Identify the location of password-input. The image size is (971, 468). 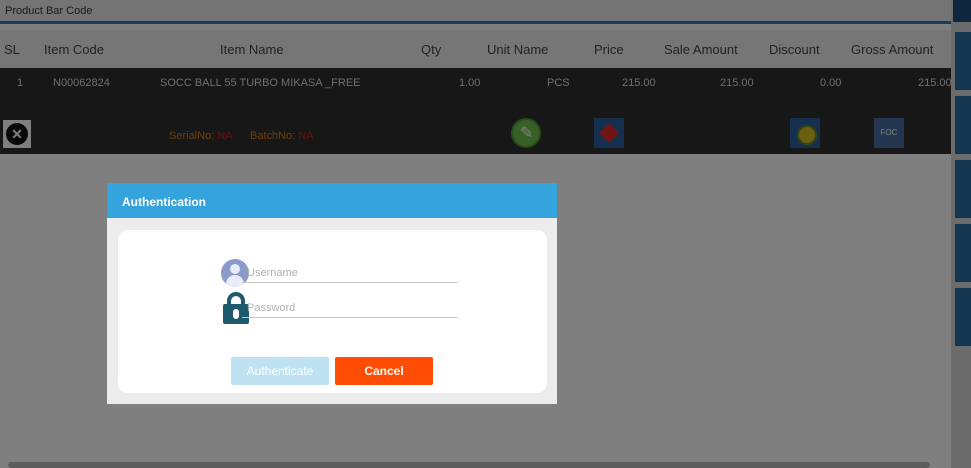
(350, 308).